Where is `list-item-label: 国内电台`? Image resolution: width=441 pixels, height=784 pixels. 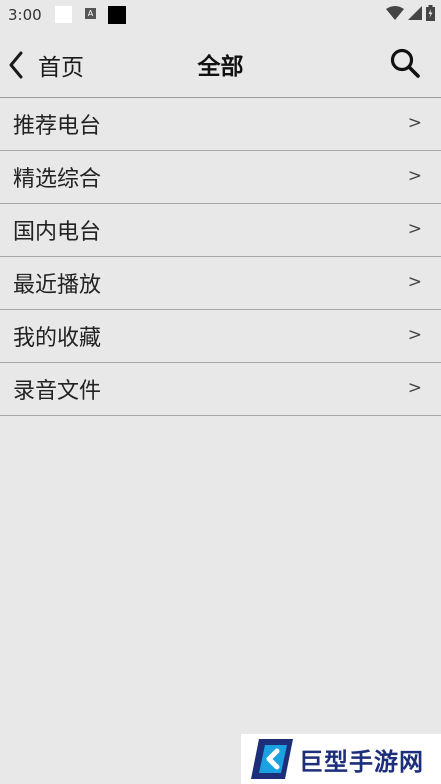 list-item-label: 国内电台 is located at coordinates (57, 232).